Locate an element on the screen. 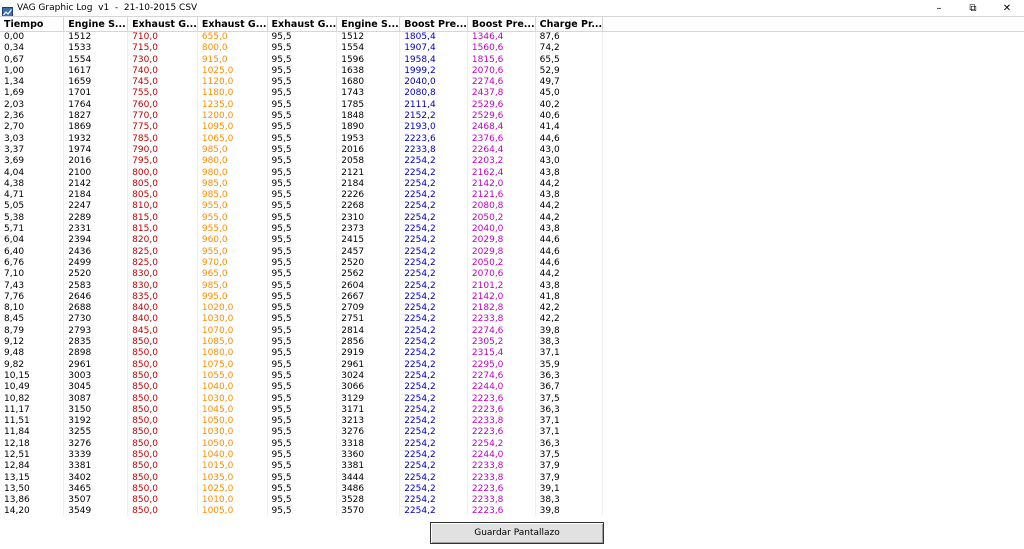 This screenshot has width=1024, height=549. table-cell: 3444 is located at coordinates (368, 478).